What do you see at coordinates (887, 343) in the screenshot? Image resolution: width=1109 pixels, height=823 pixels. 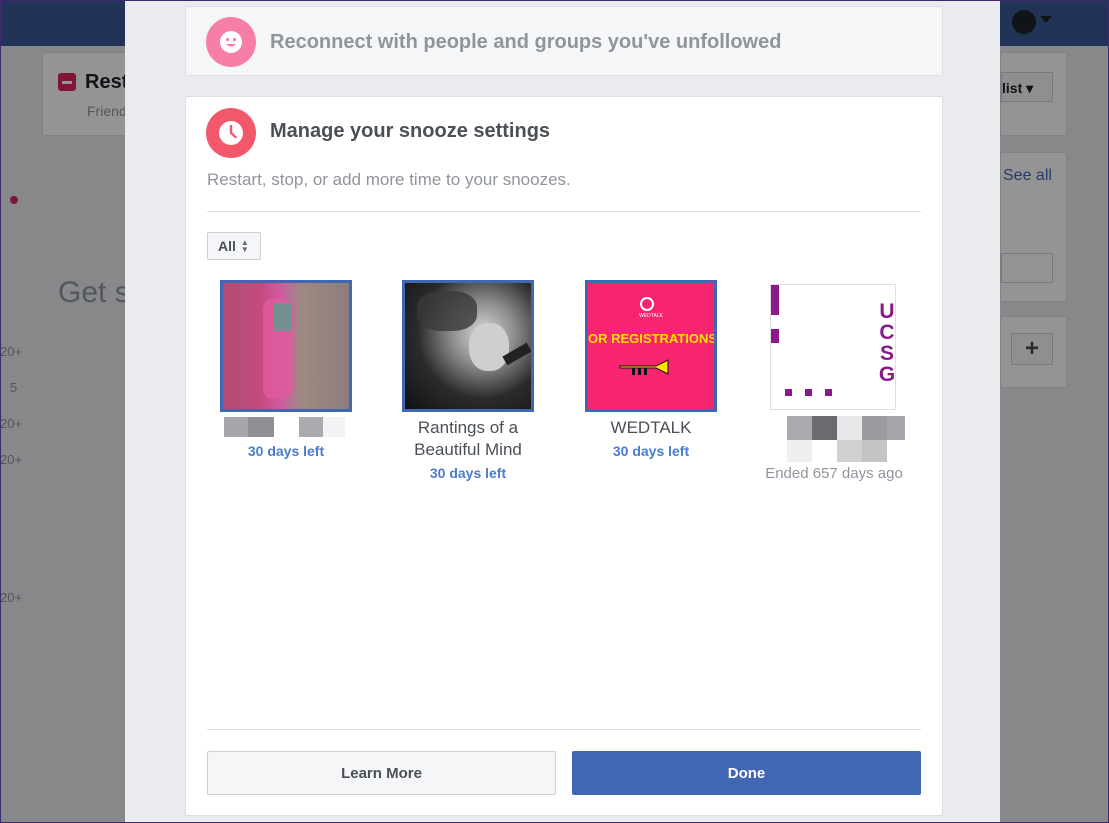 I see `ucsg-image-text: UCSG` at bounding box center [887, 343].